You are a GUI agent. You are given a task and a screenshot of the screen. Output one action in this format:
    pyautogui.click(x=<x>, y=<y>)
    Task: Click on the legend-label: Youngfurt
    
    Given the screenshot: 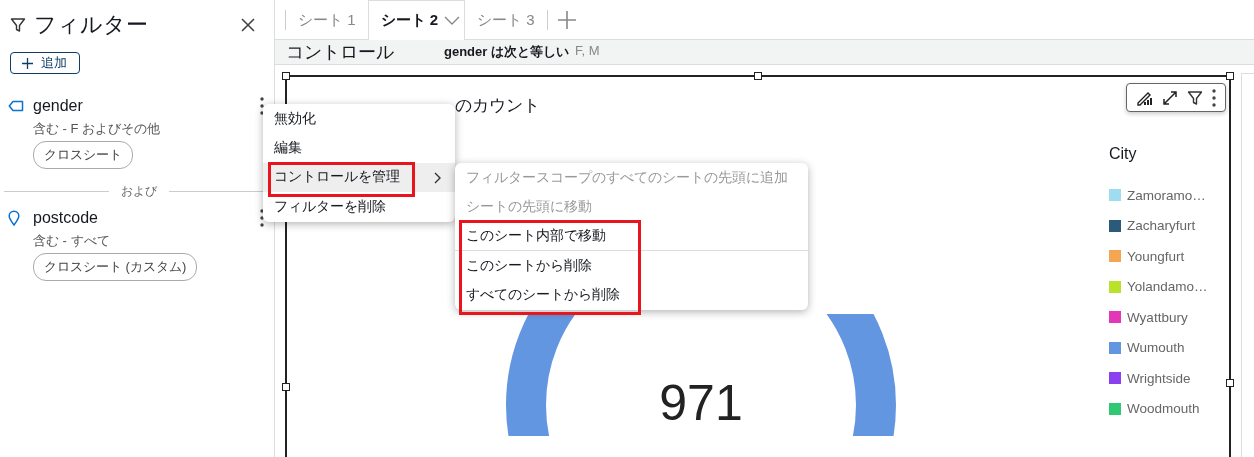 What is the action you would take?
    pyautogui.click(x=1156, y=256)
    